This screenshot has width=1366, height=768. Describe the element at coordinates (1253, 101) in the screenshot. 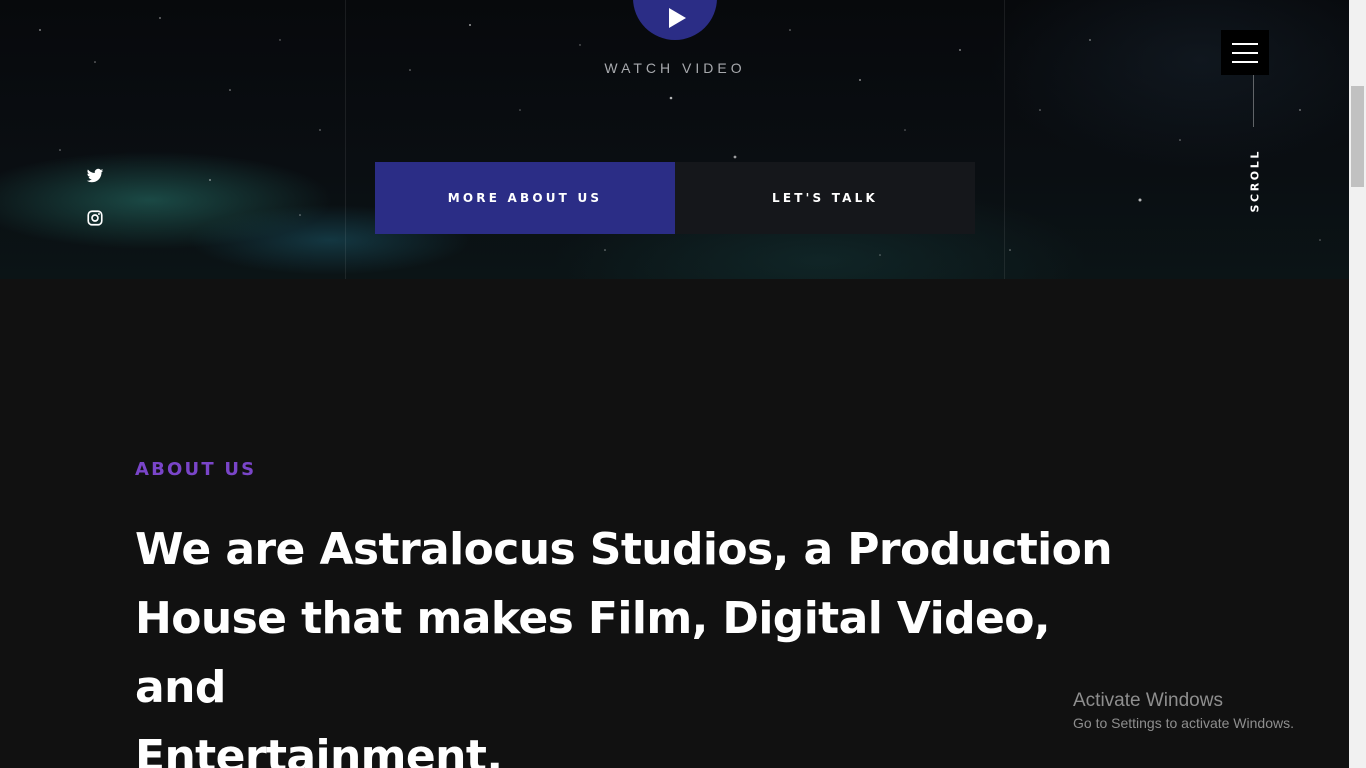

I see `scroll-indicator-line` at that location.